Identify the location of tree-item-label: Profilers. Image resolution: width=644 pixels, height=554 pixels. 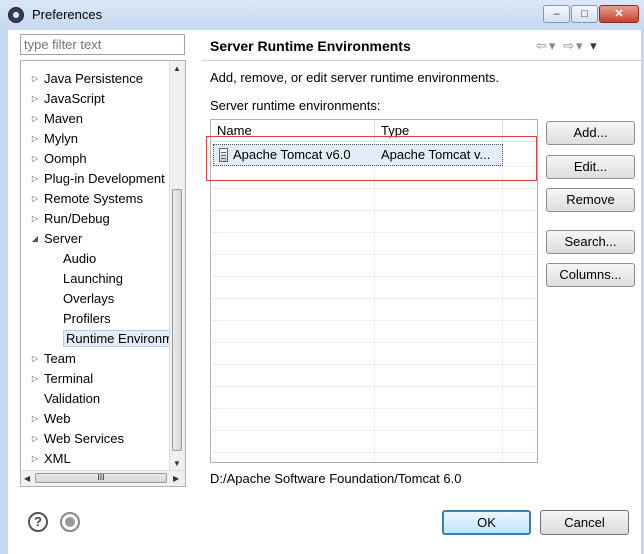
(87, 318).